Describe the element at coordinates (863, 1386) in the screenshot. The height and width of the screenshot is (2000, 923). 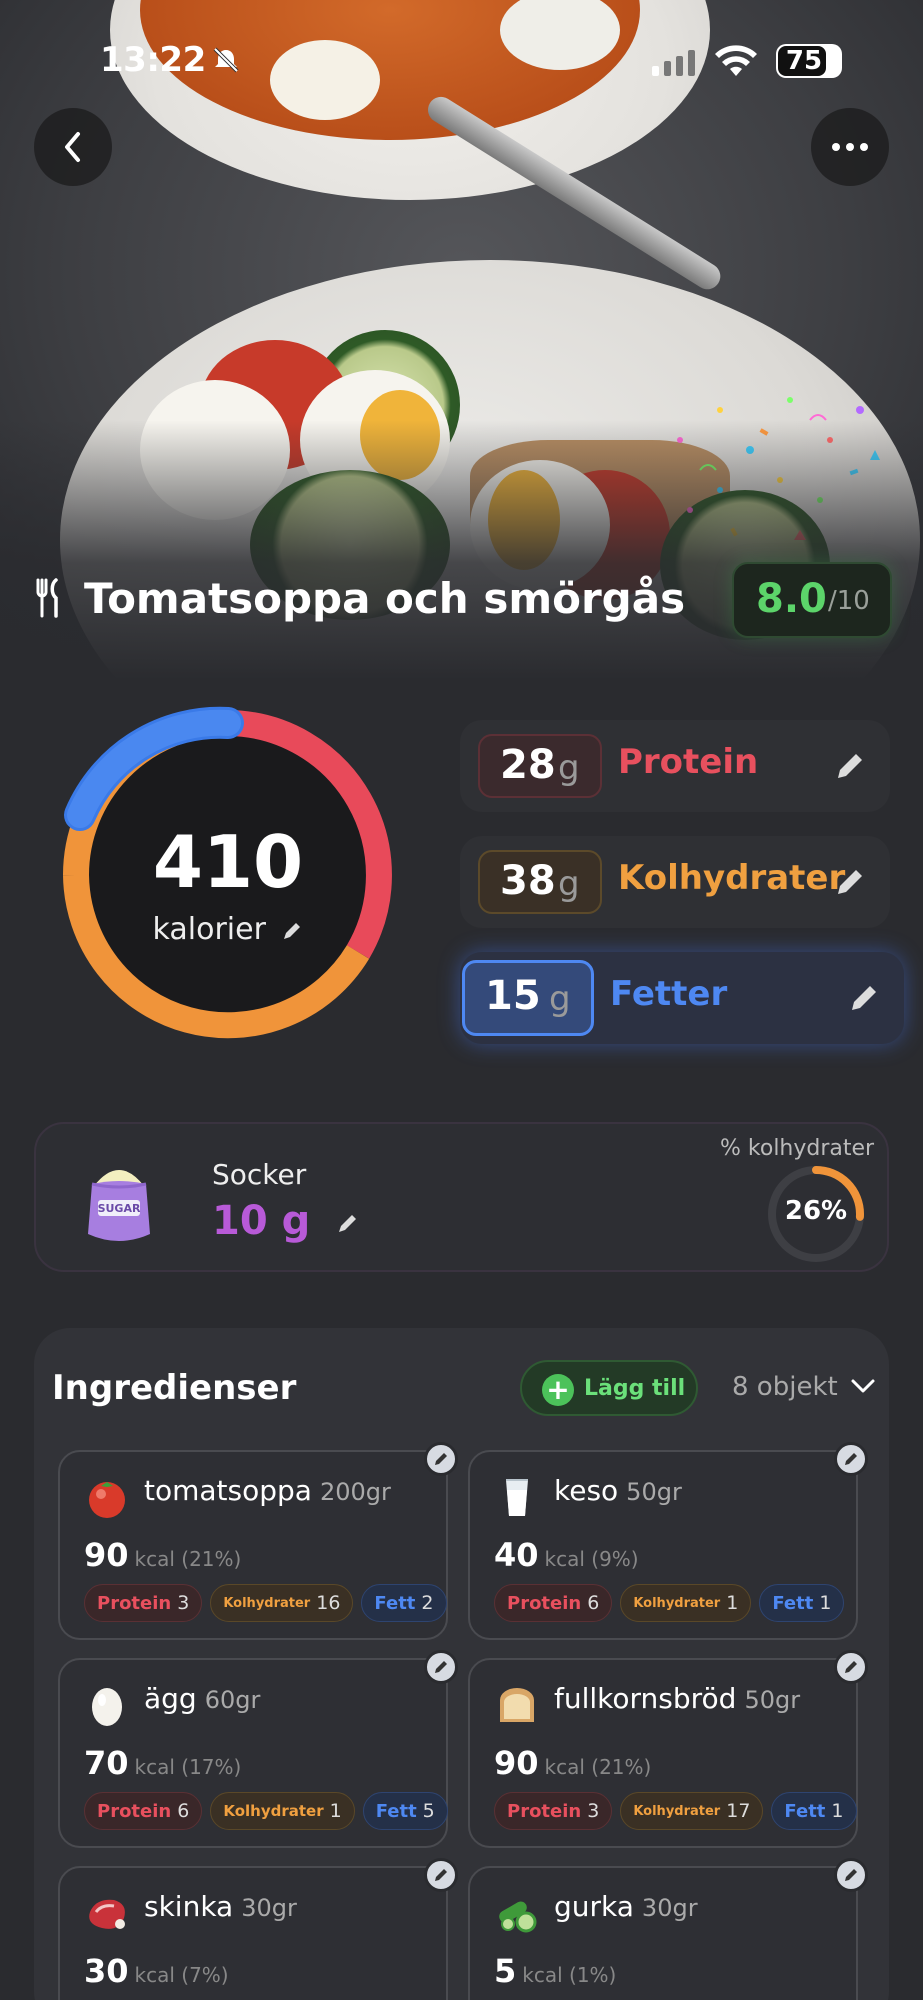
I see `chevron-down-icon` at that location.